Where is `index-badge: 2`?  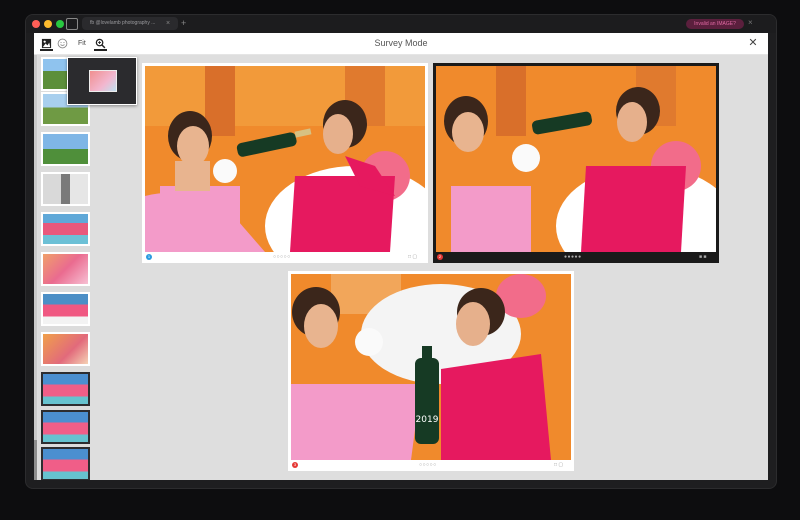
index-badge: 2 is located at coordinates (440, 257).